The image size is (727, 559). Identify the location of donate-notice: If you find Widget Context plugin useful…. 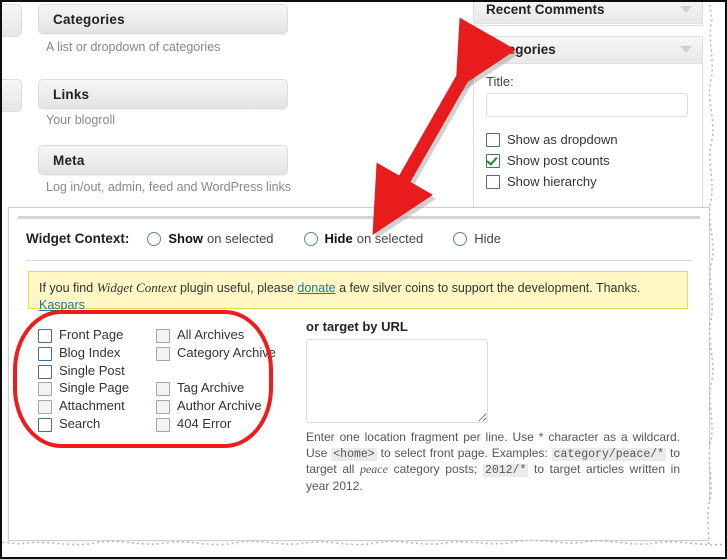
(358, 291).